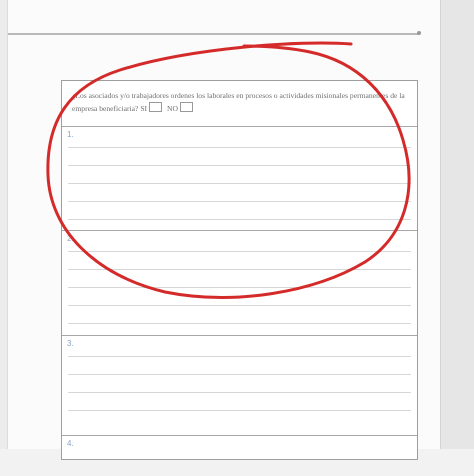  Describe the element at coordinates (186, 107) in the screenshot. I see `no-checkbox` at that location.